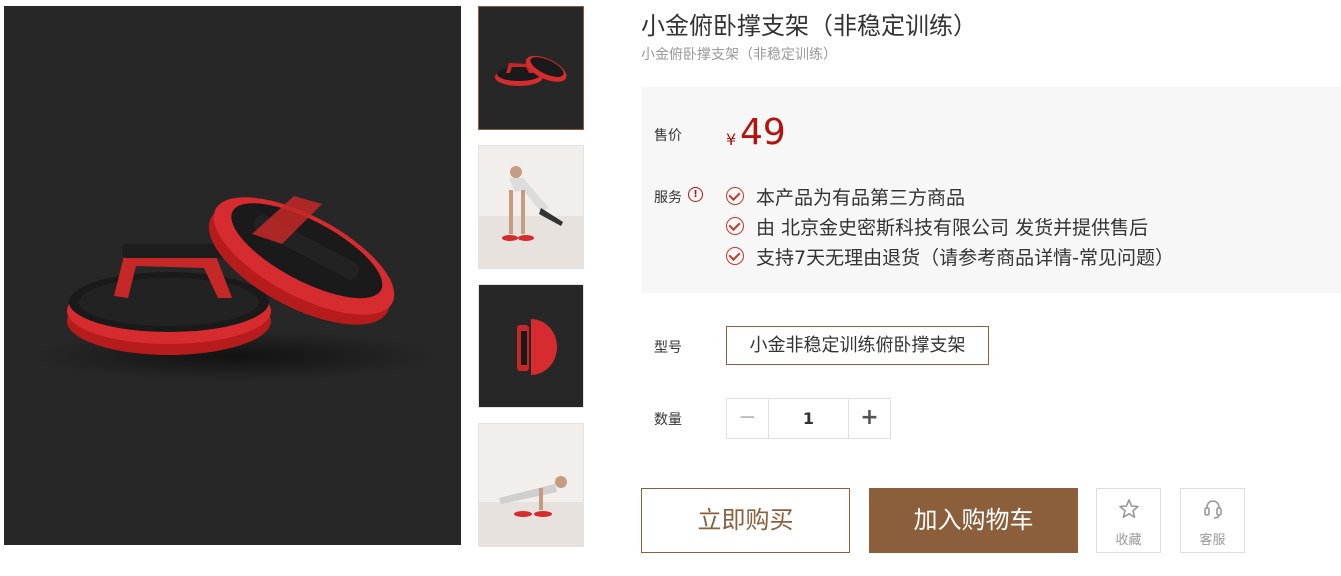  What do you see at coordinates (1129, 508) in the screenshot?
I see `star-icon` at bounding box center [1129, 508].